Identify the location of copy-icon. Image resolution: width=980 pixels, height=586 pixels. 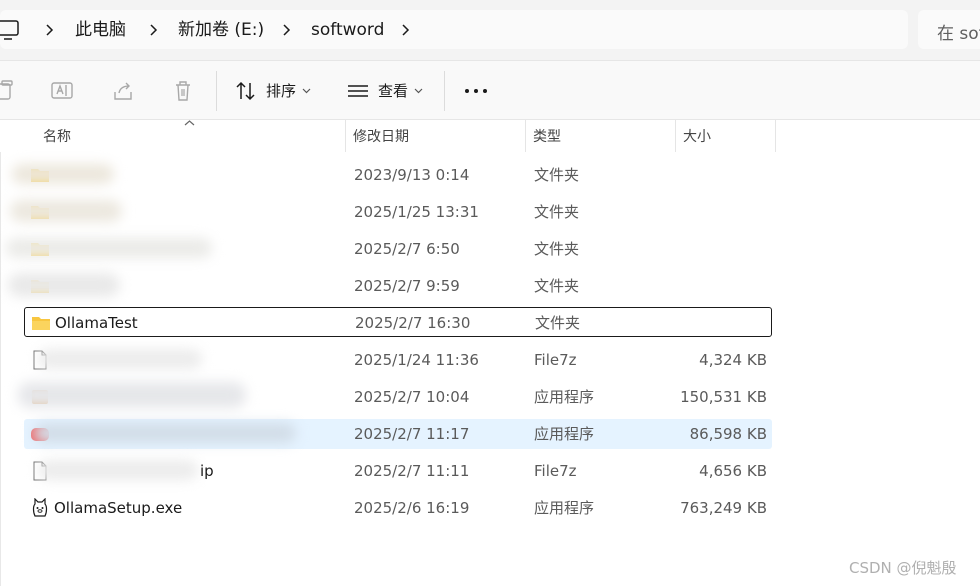
(8, 91).